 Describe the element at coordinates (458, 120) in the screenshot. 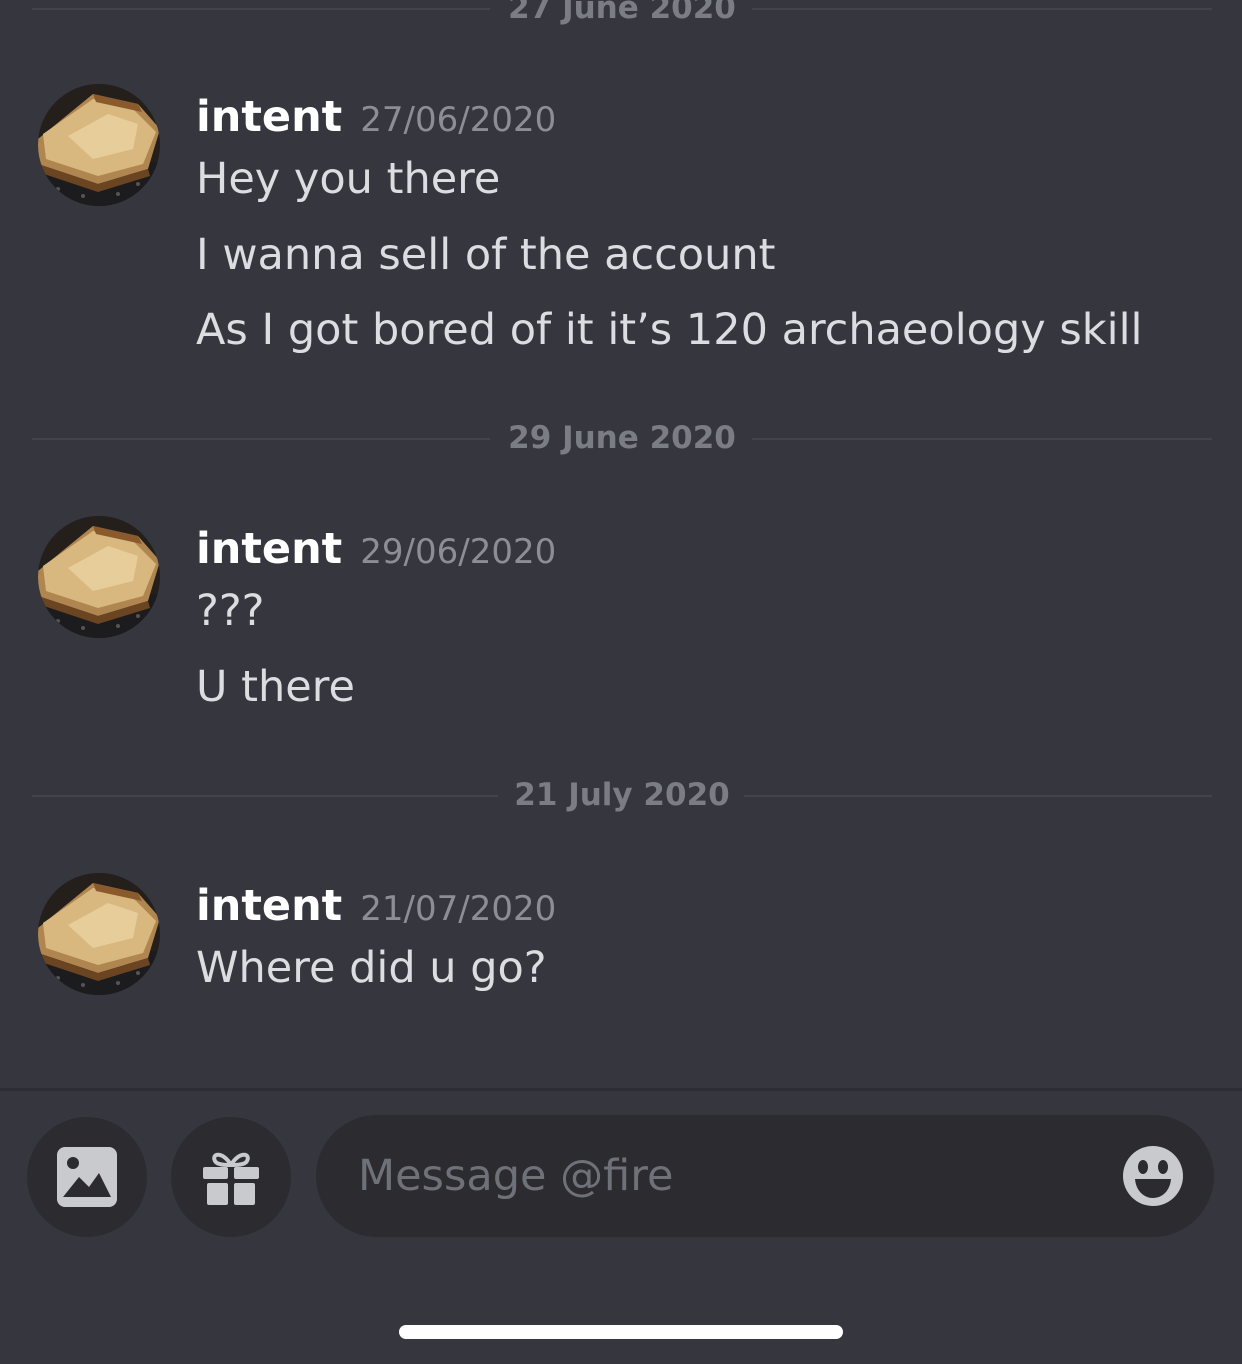

I see `message-timestamp: 27/06/2020` at that location.